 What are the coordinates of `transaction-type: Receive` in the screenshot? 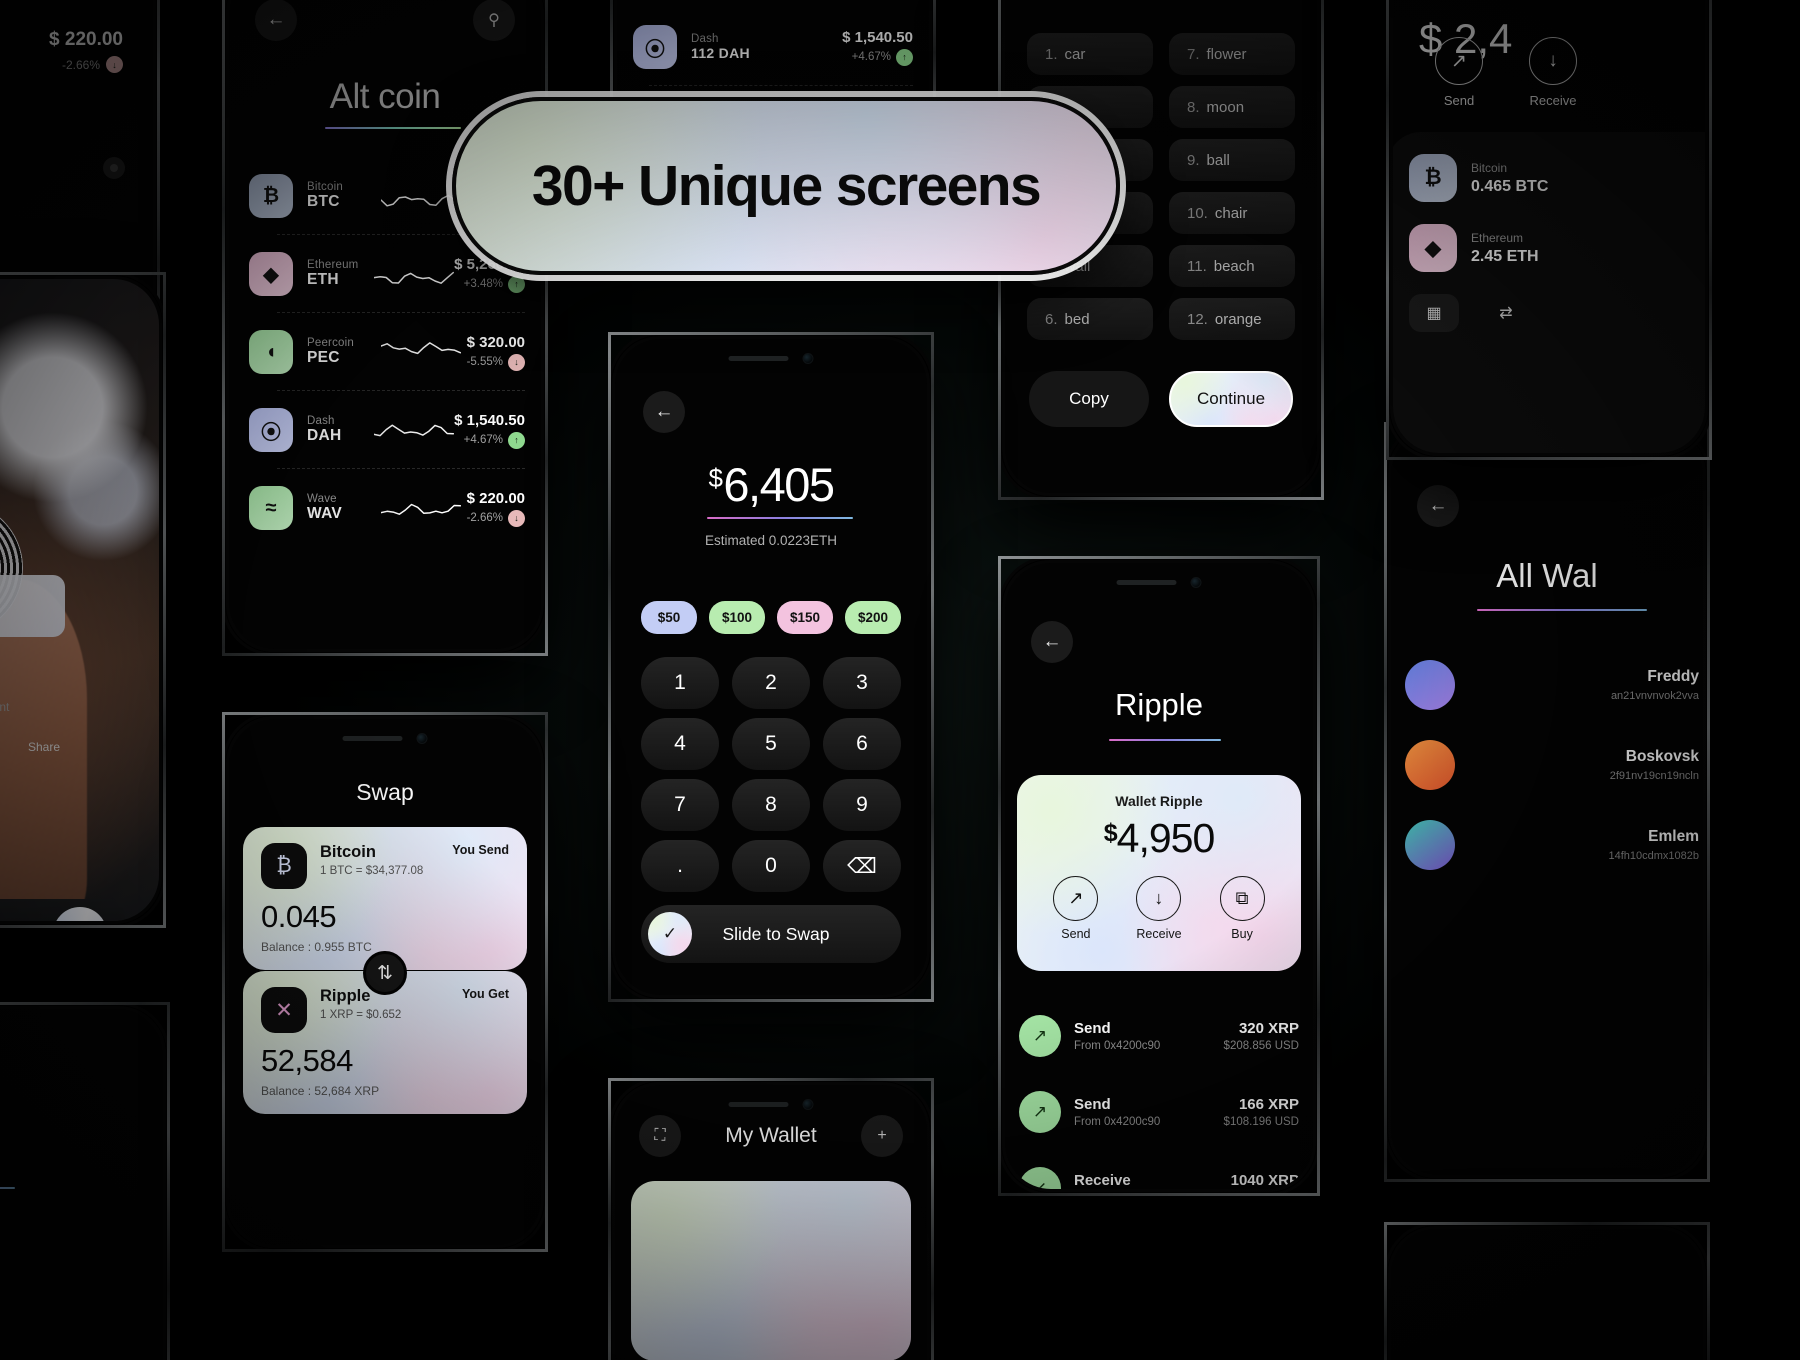 It's located at (1102, 1180).